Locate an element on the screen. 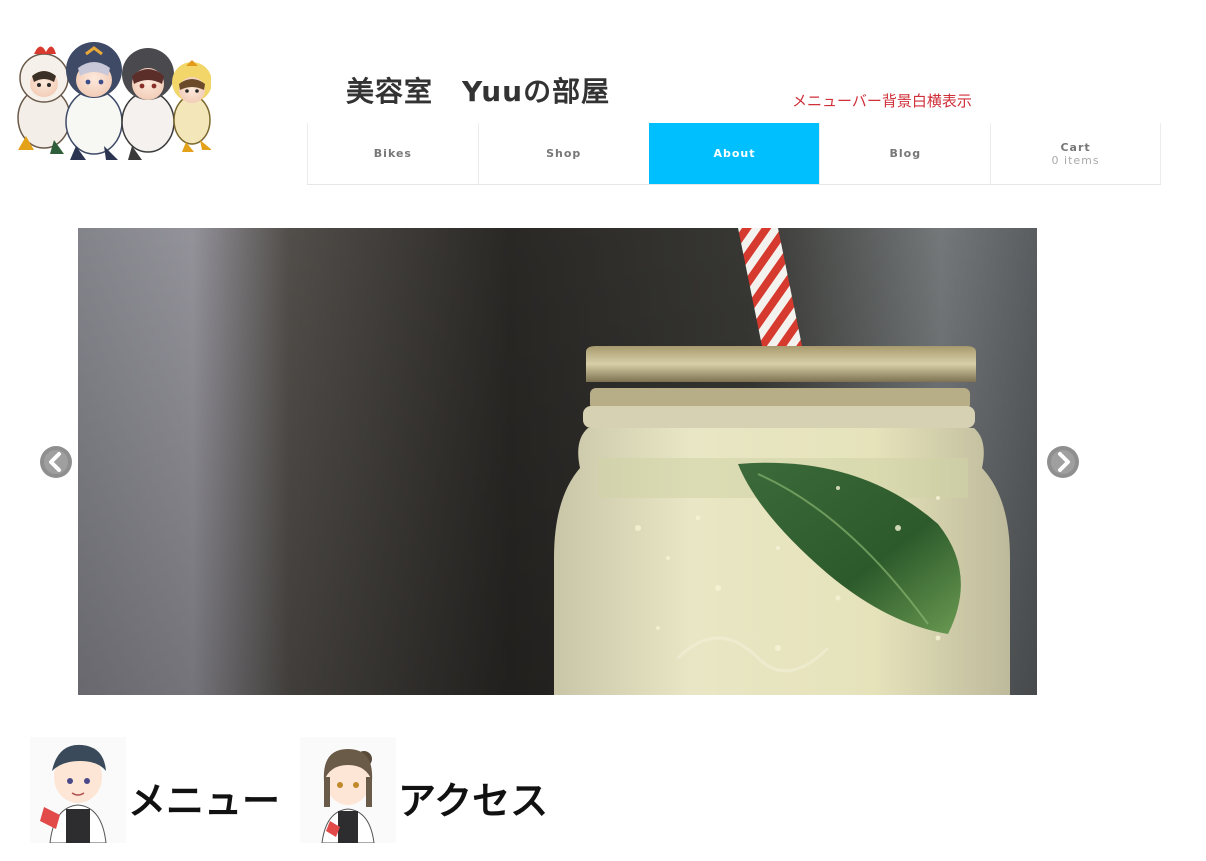 The height and width of the screenshot is (861, 1206). nav-item-blog: Blog is located at coordinates (904, 153).